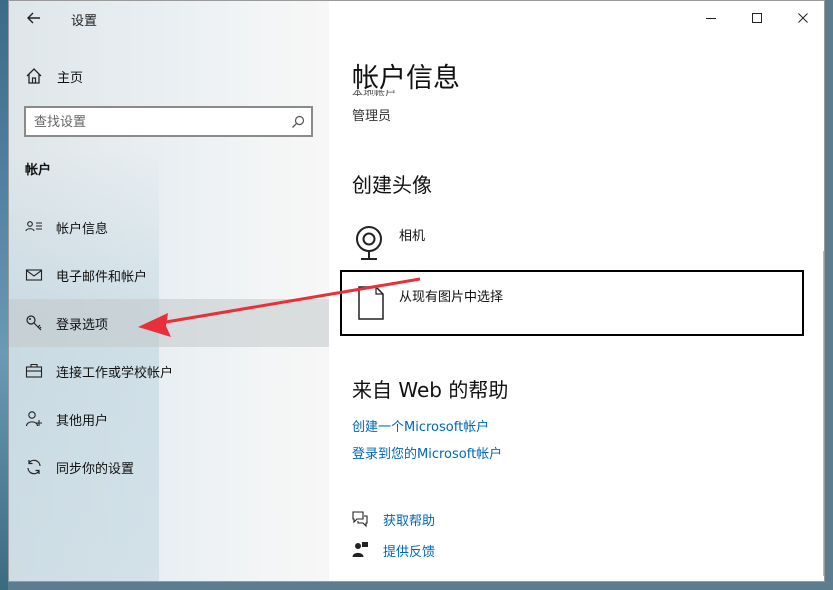  Describe the element at coordinates (169, 323) in the screenshot. I see `sidebar-item-sign-in-options: 登录选项` at that location.